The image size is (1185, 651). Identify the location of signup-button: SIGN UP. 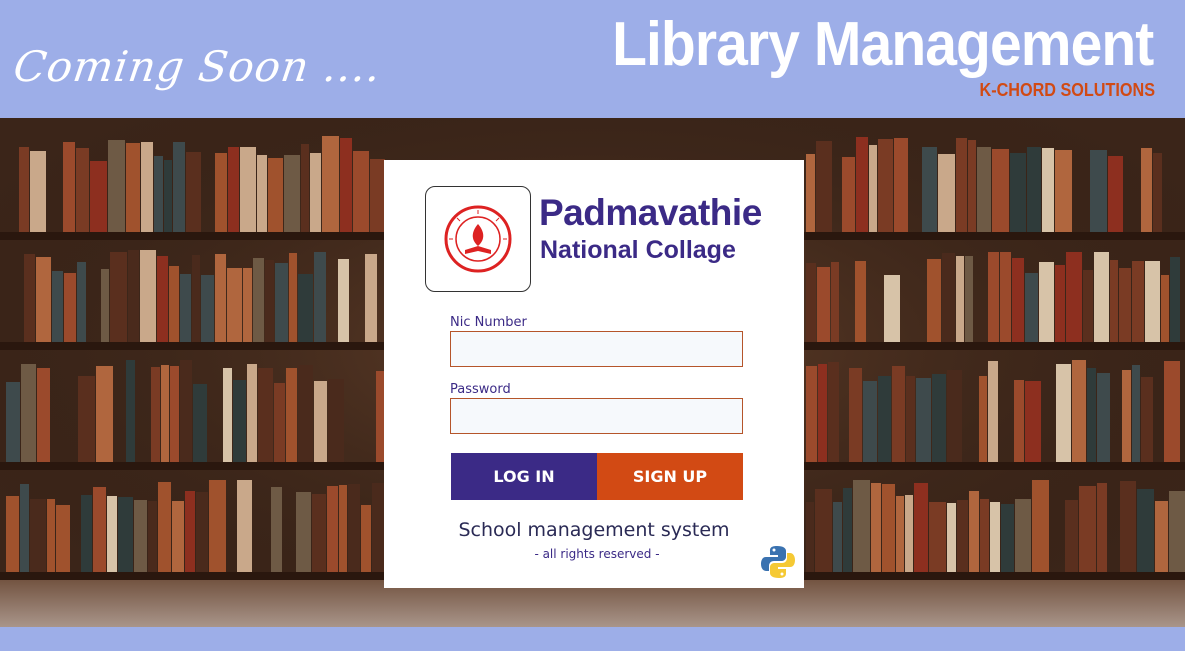
(670, 476).